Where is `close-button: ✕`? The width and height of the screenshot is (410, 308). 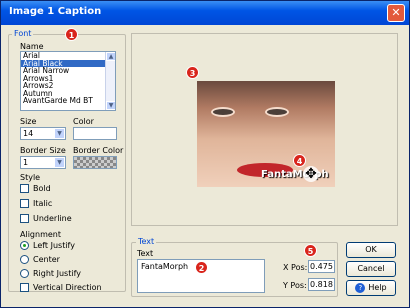
close-button: ✕ is located at coordinates (396, 13).